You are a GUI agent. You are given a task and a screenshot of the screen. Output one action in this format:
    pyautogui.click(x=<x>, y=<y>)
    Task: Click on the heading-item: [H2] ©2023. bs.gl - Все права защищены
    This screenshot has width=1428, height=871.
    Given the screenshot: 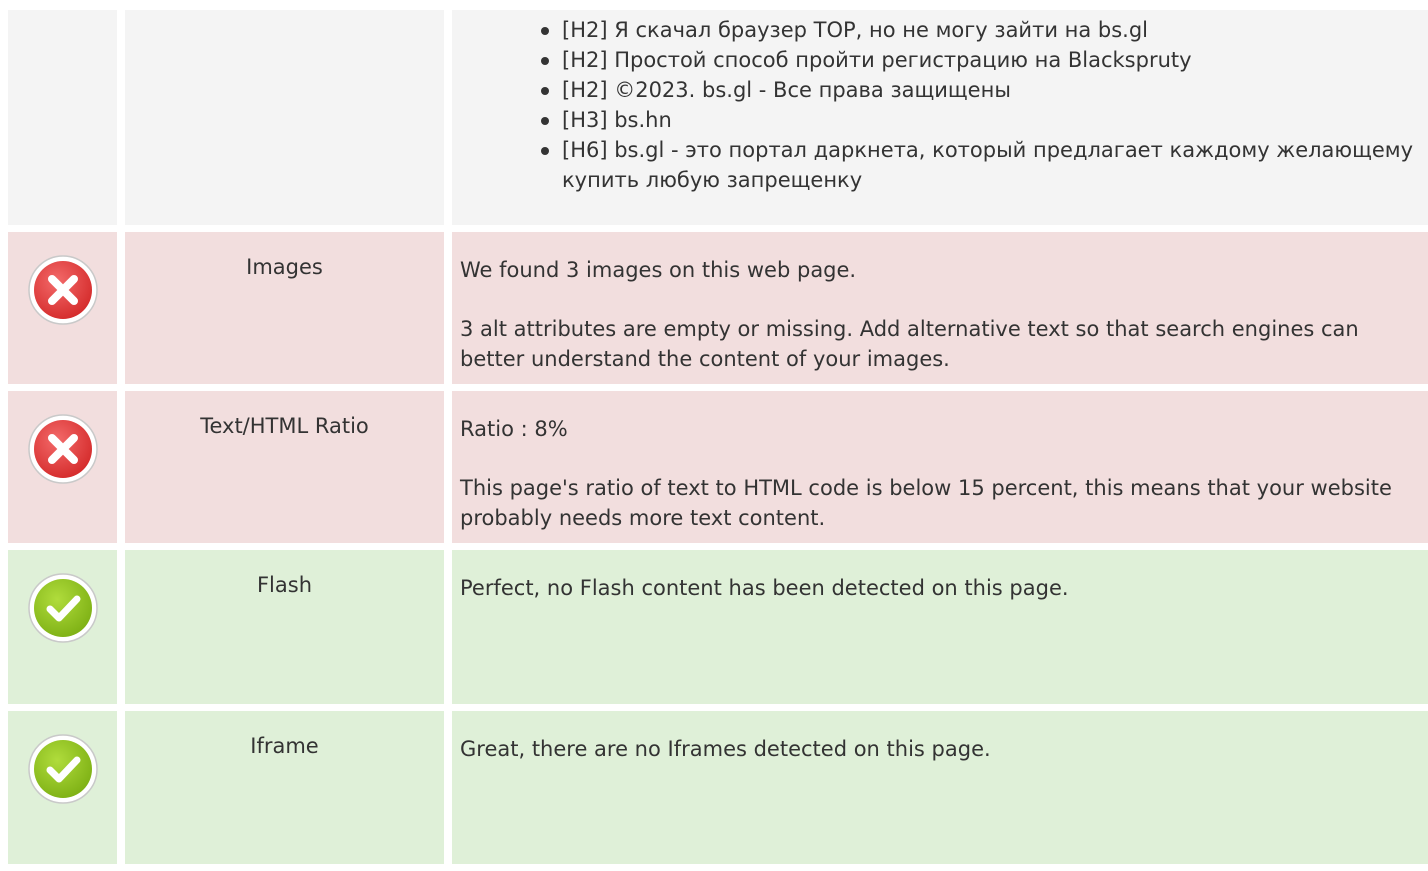 What is the action you would take?
    pyautogui.click(x=982, y=90)
    